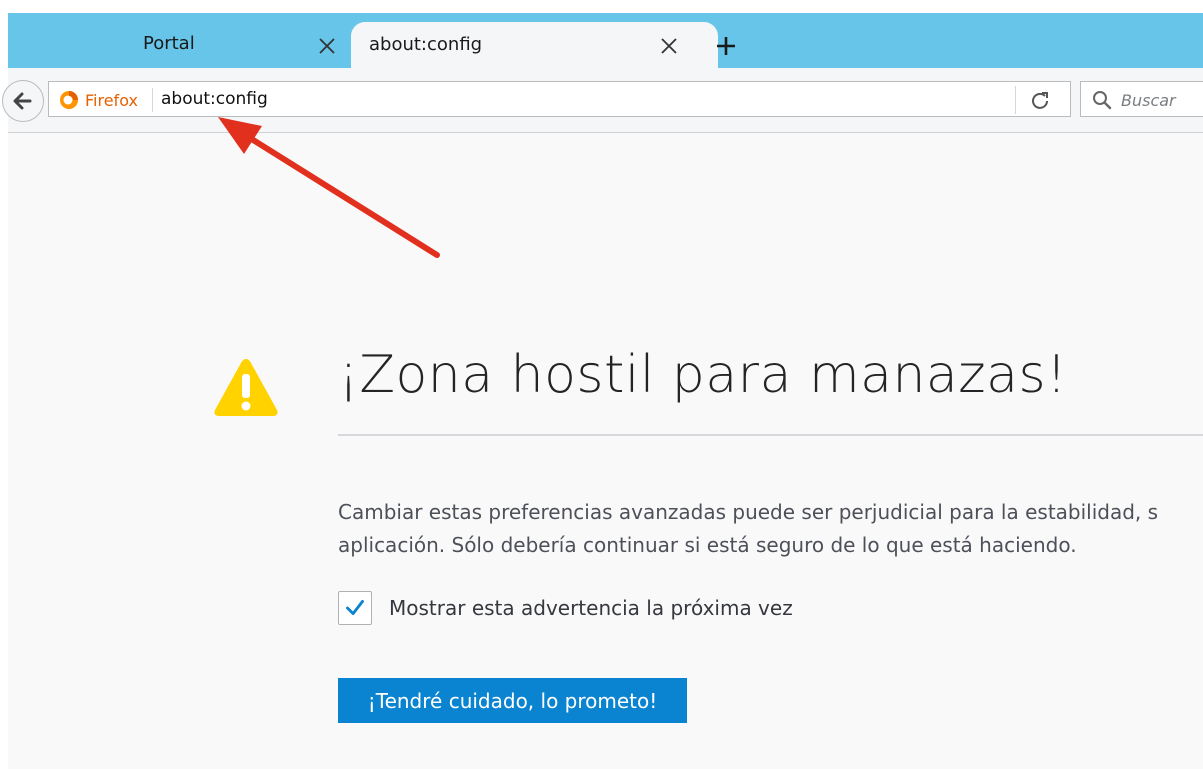  I want to click on tab-portal: Portal, so click(177, 40).